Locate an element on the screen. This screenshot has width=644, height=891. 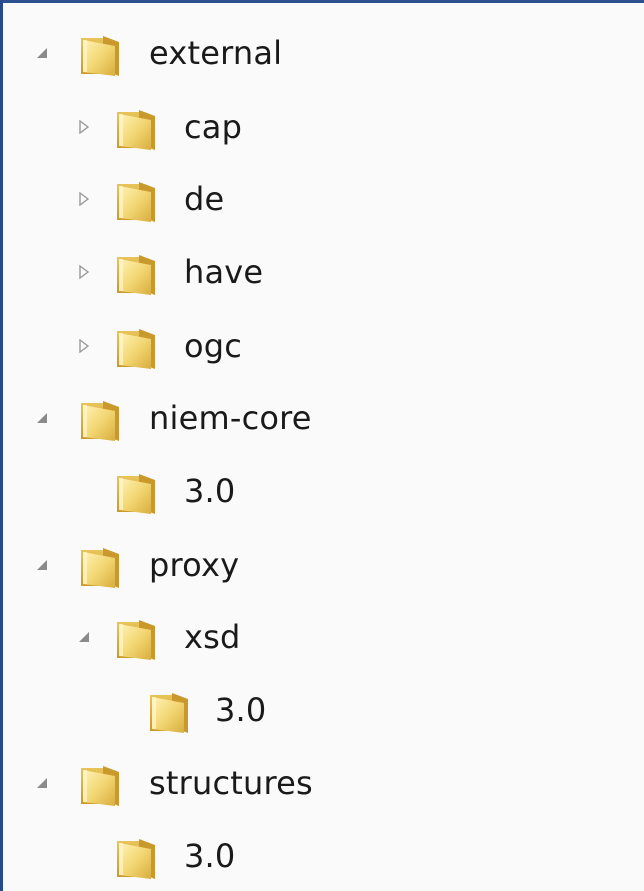
tree-item-have: have is located at coordinates (203, 274).